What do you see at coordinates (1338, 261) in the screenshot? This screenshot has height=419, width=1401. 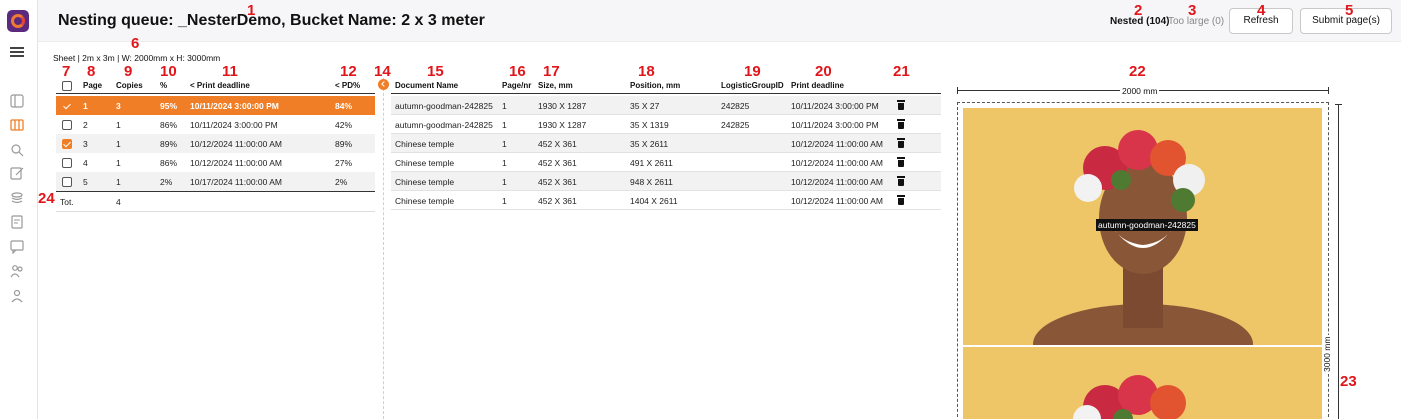 I see `height-dimension` at bounding box center [1338, 261].